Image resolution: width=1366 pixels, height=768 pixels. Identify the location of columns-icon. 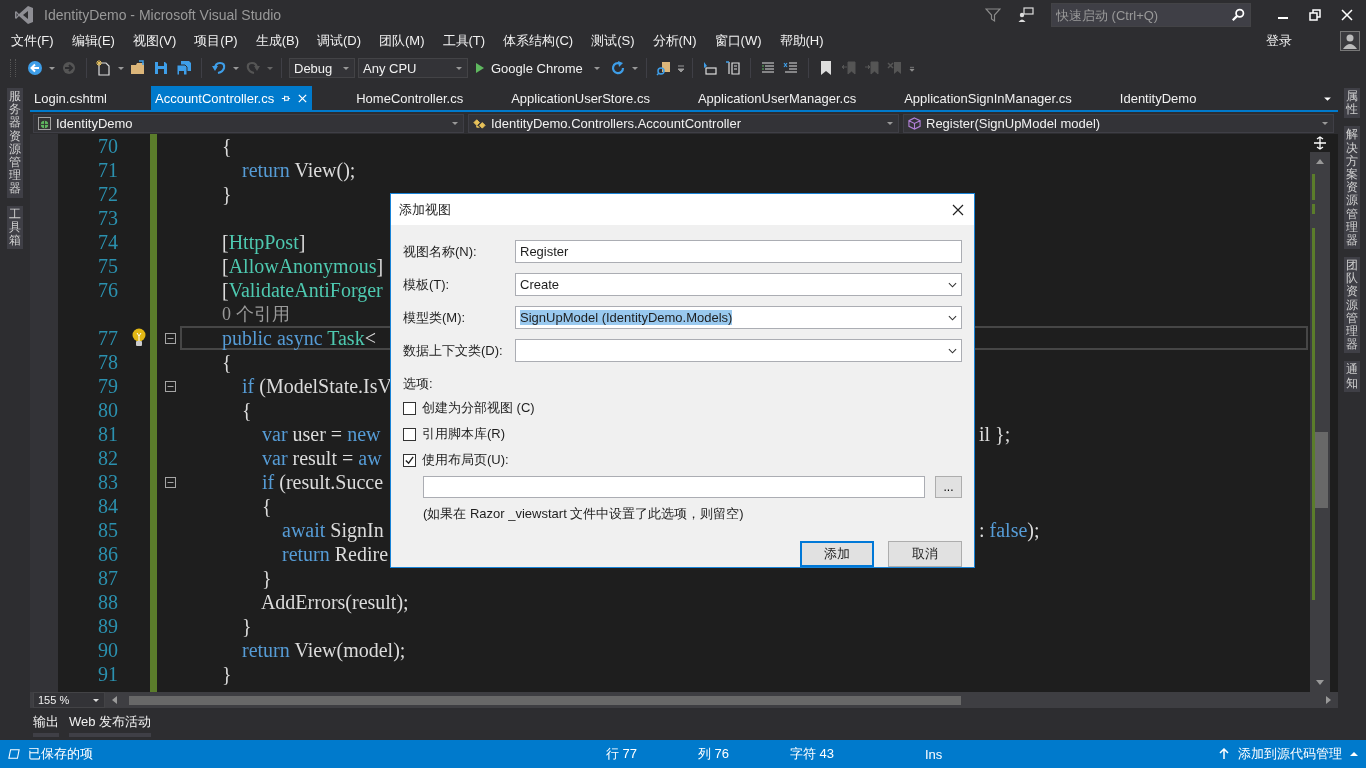
(732, 68).